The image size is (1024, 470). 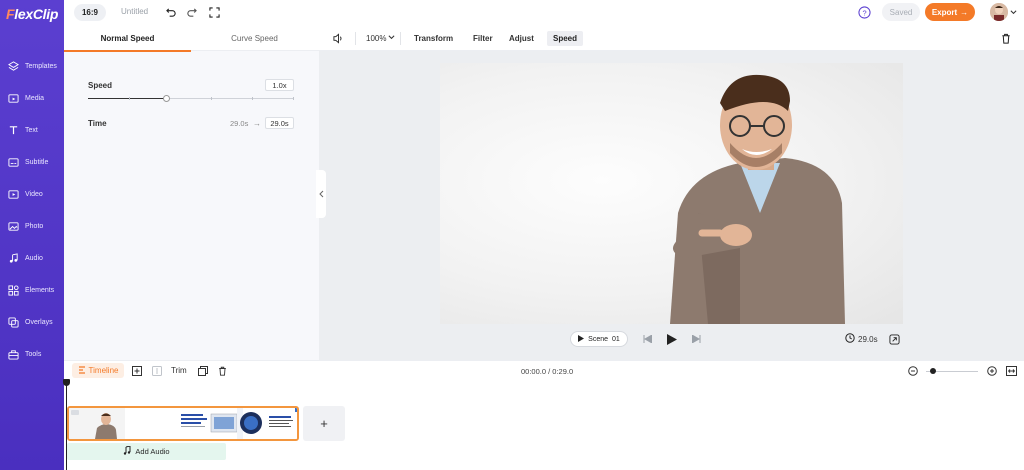 I want to click on export-label: Export, so click(x=944, y=12).